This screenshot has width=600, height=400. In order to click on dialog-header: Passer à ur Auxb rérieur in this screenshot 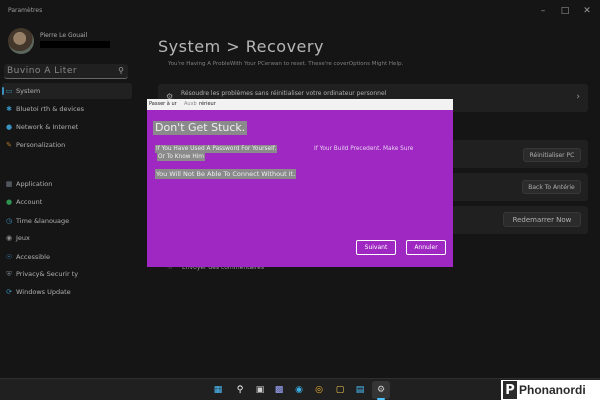, I will do `click(300, 104)`.